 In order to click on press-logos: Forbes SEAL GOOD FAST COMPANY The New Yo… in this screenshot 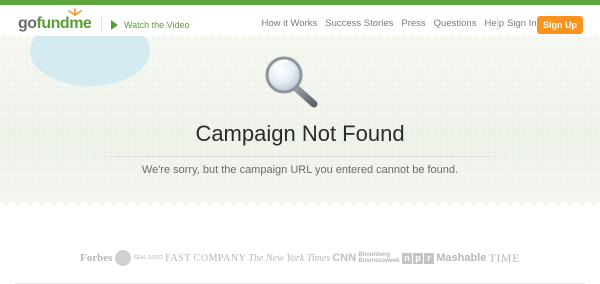, I will do `click(300, 258)`.